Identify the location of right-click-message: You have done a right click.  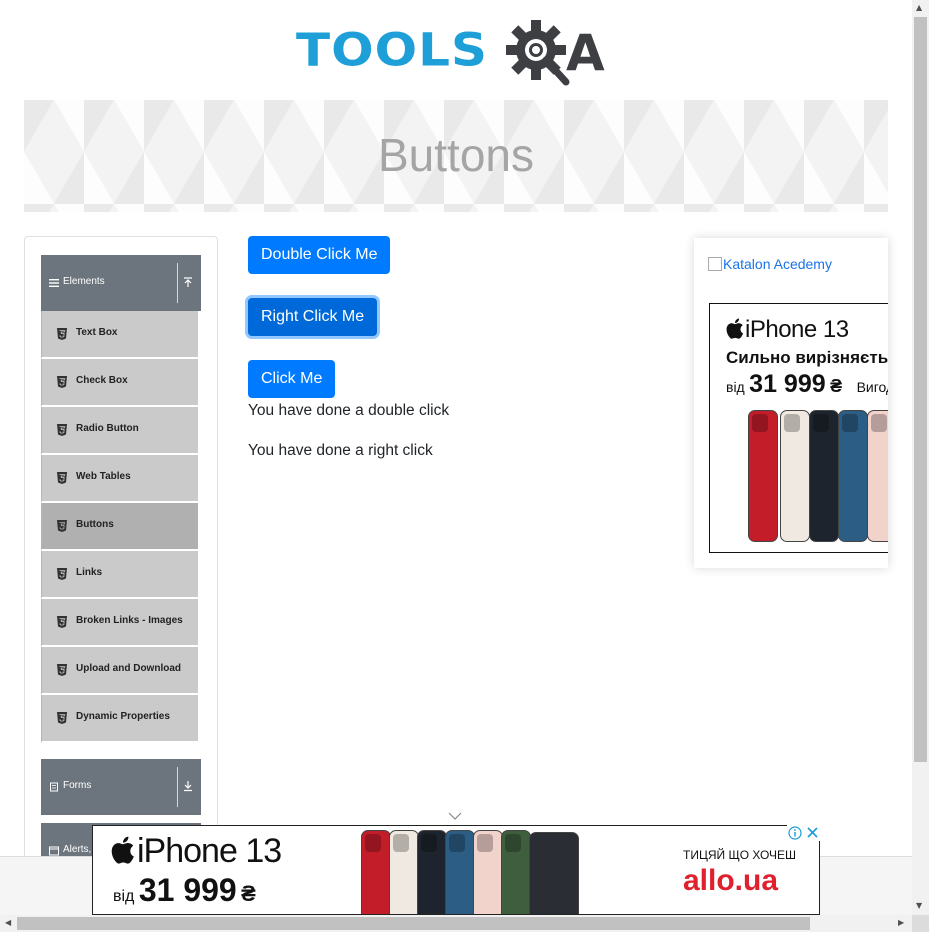
(340, 450).